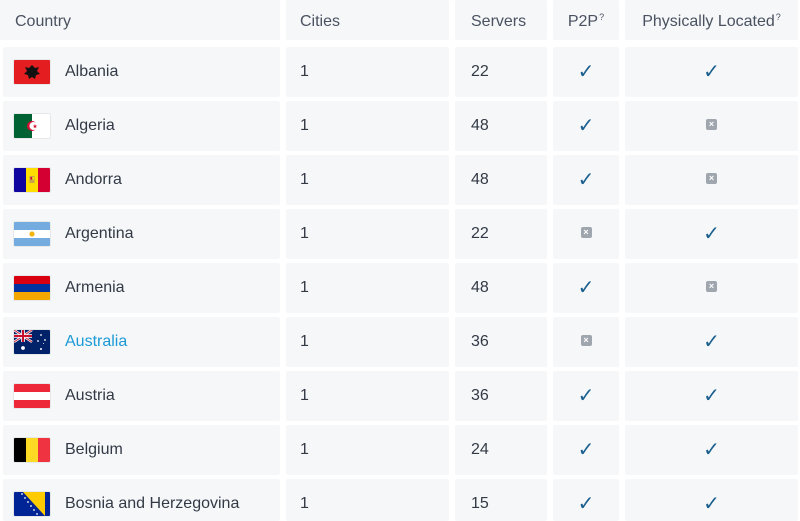  I want to click on header-servers: Servers, so click(501, 20).